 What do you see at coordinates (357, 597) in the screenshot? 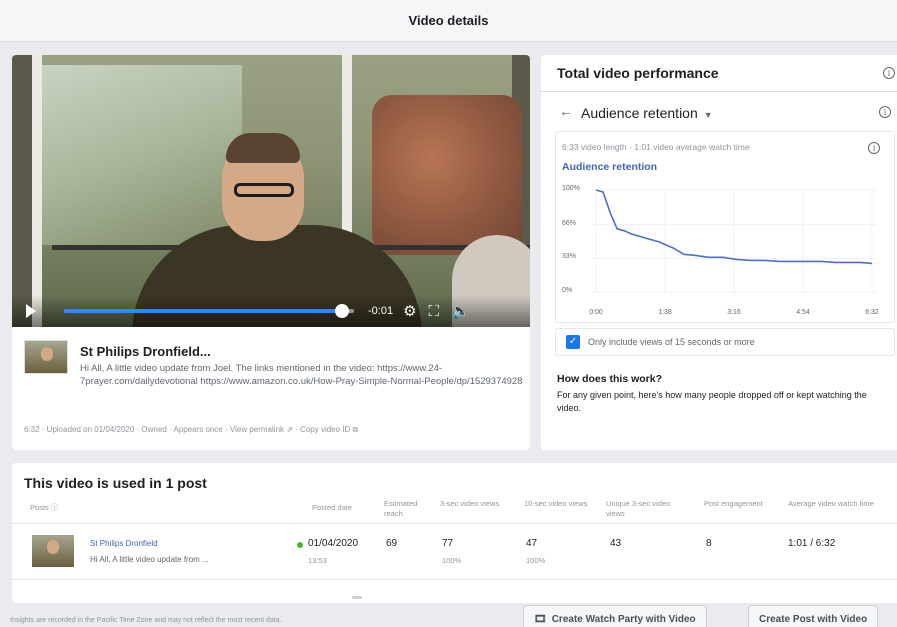
I see `scrollbar` at bounding box center [357, 597].